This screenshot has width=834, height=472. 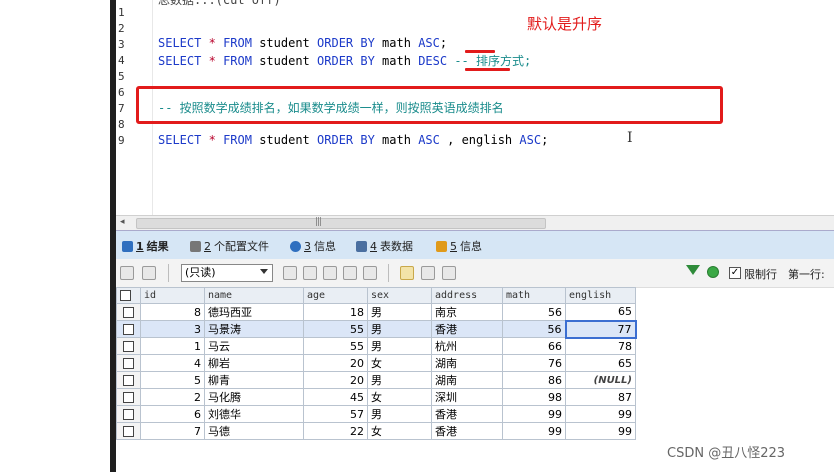 What do you see at coordinates (534, 397) in the screenshot?
I see `cell-math: 98` at bounding box center [534, 397].